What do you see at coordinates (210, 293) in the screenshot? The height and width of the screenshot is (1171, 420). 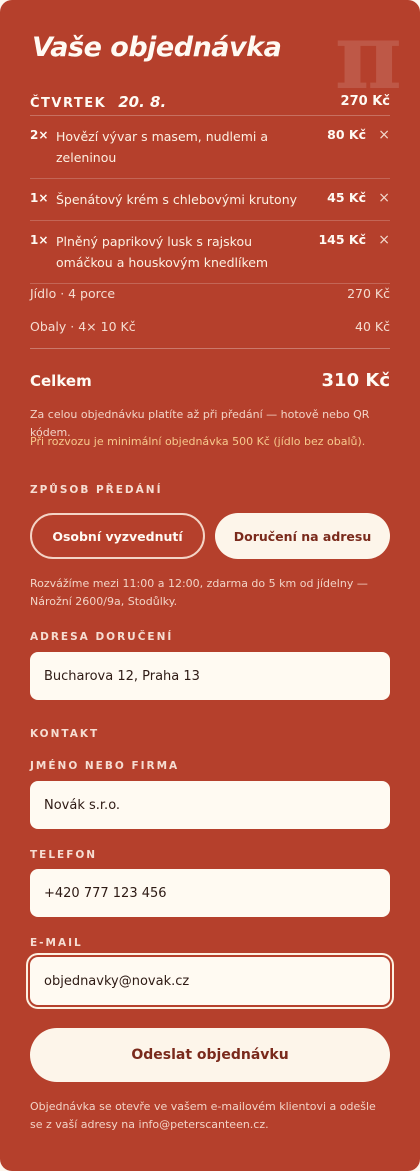 I see `food-summary-row: Jídlo · 4 porce 270 Kč` at bounding box center [210, 293].